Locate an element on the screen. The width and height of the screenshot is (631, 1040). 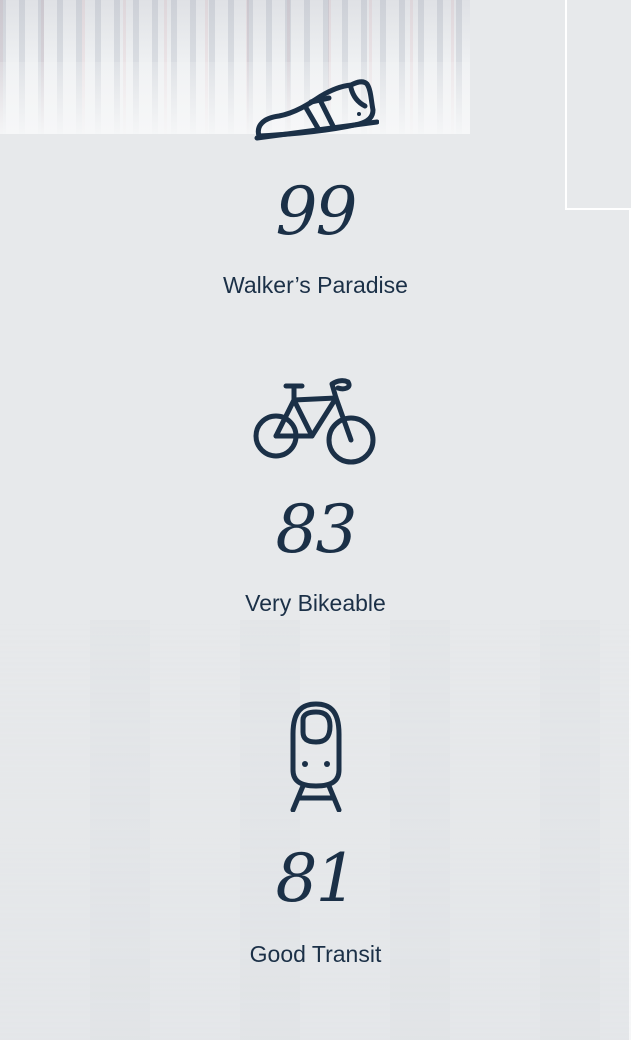
transit-score-value: 81 is located at coordinates (316, 878).